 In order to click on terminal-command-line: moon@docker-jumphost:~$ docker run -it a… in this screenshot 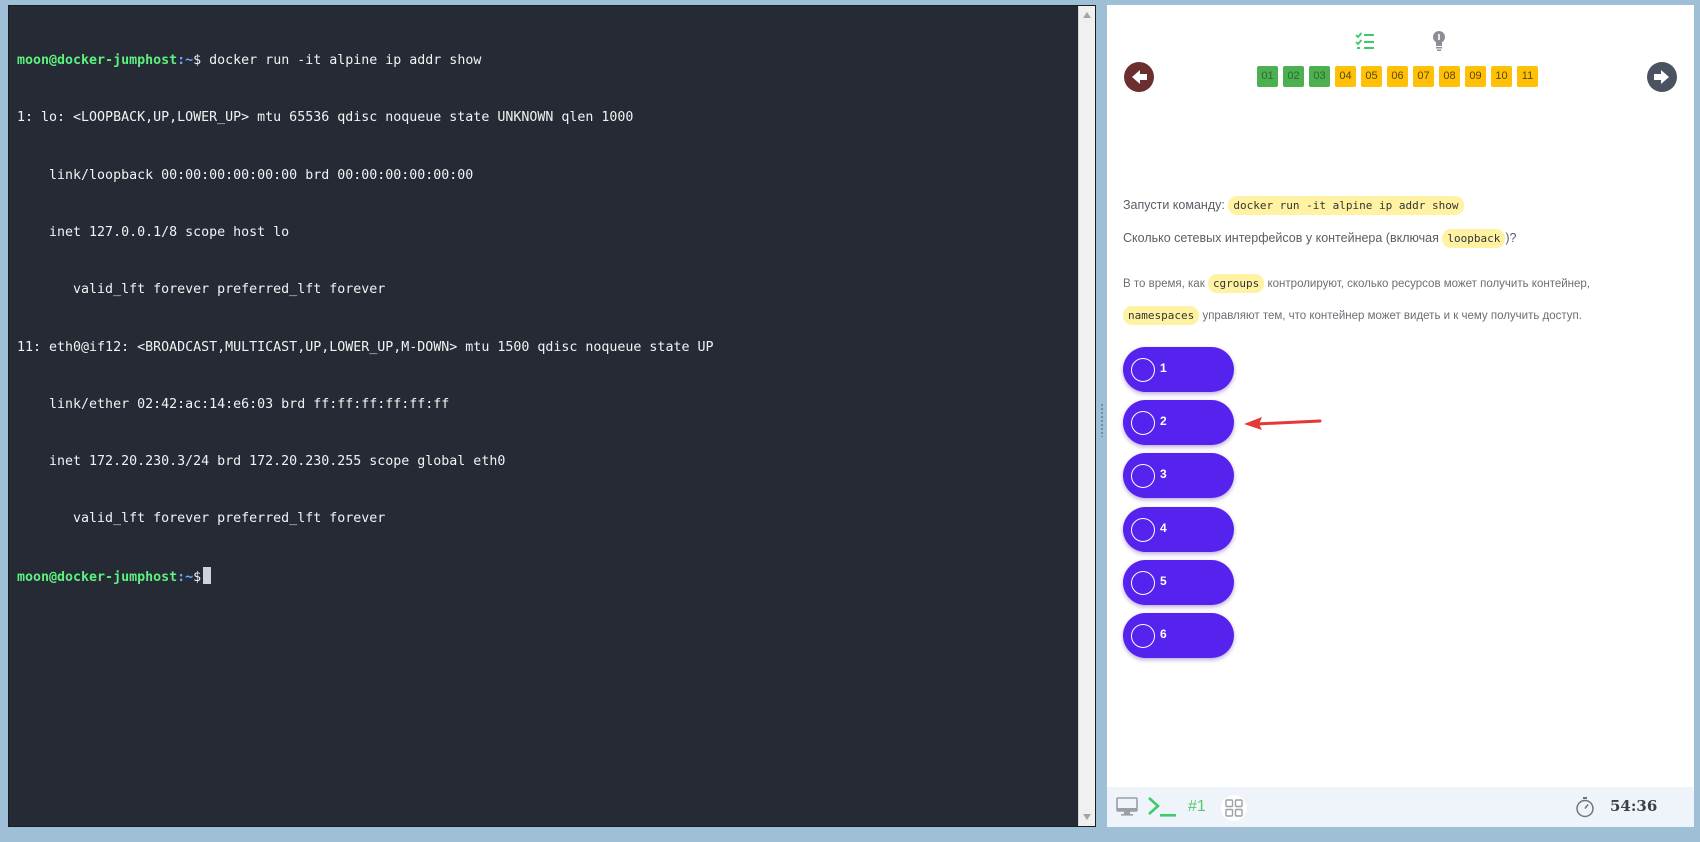, I will do `click(546, 60)`.